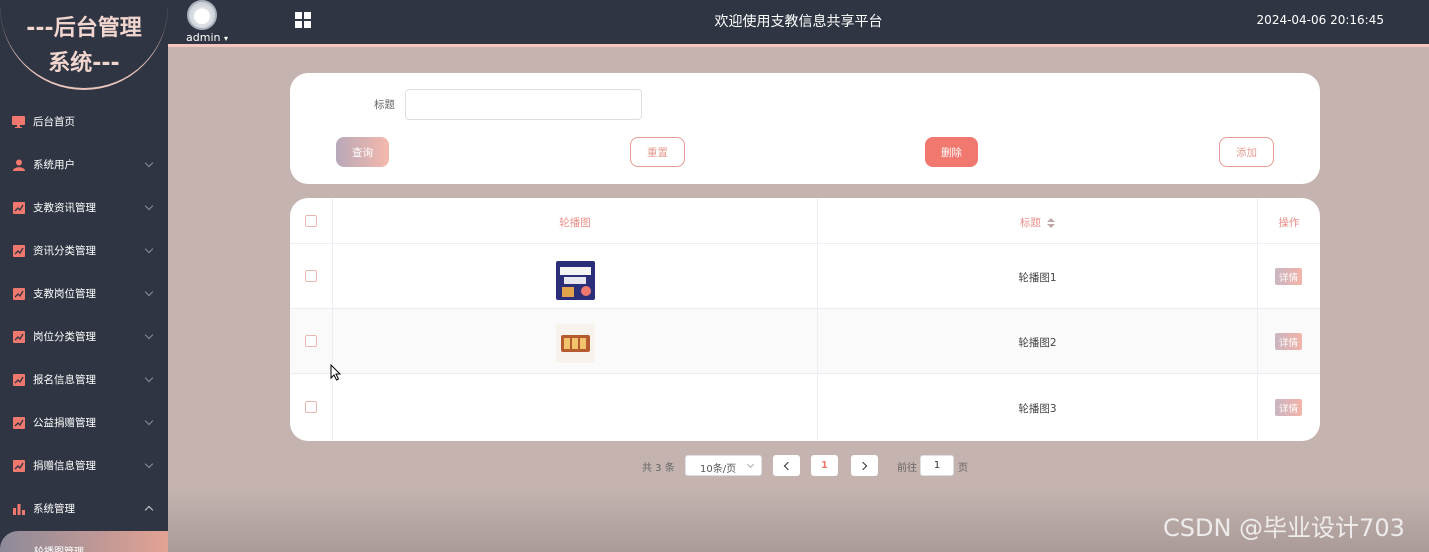 The height and width of the screenshot is (552, 1429). I want to click on sidebar-item-news-category: 资讯分类管理, so click(84, 250).